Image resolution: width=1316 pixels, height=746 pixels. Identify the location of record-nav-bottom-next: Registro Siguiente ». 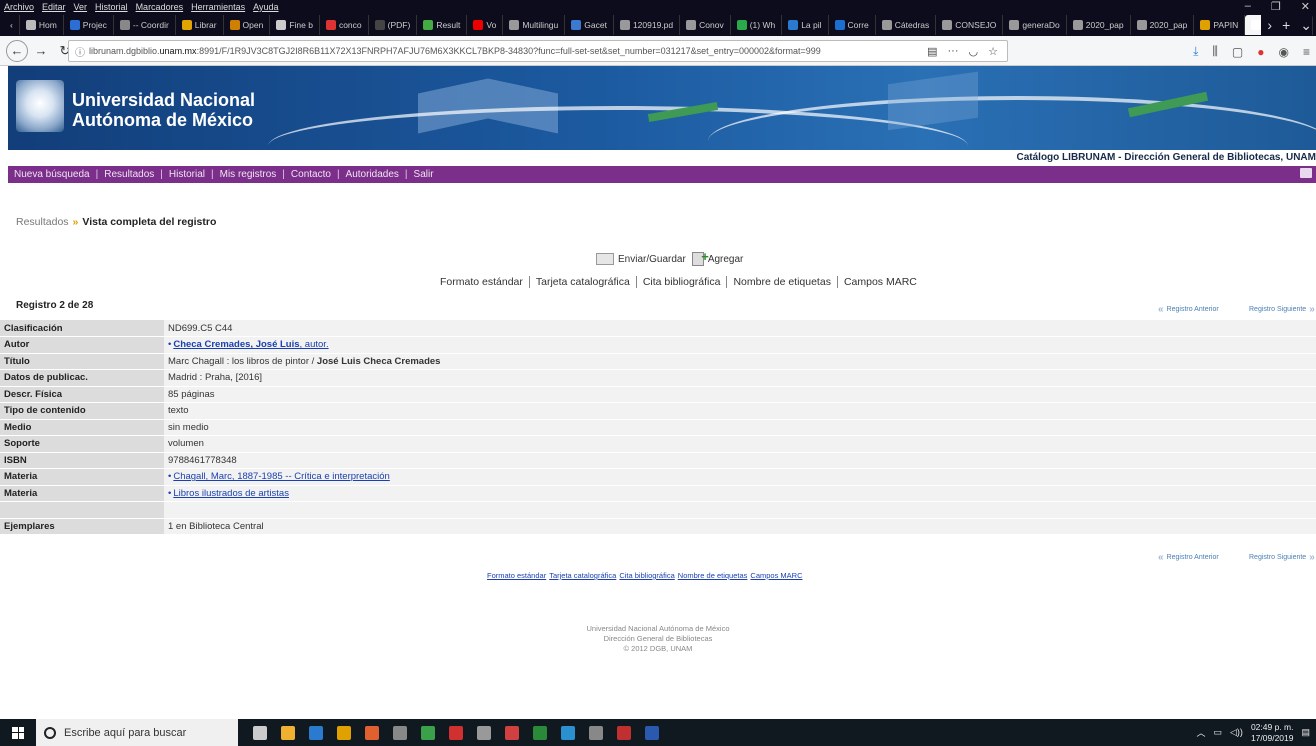
(1282, 557).